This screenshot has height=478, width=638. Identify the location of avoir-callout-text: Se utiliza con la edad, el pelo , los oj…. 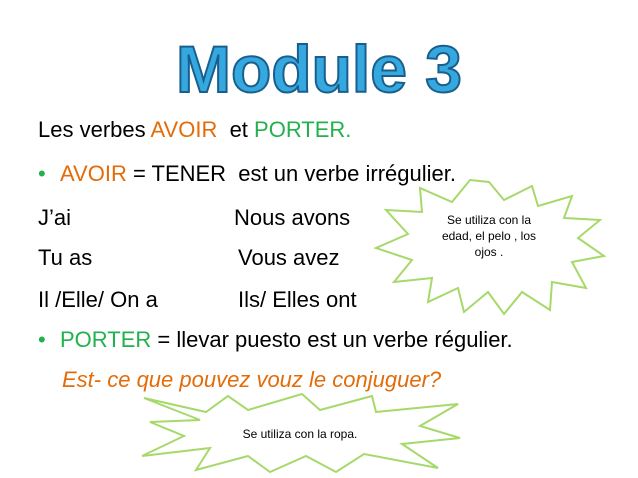
(489, 236).